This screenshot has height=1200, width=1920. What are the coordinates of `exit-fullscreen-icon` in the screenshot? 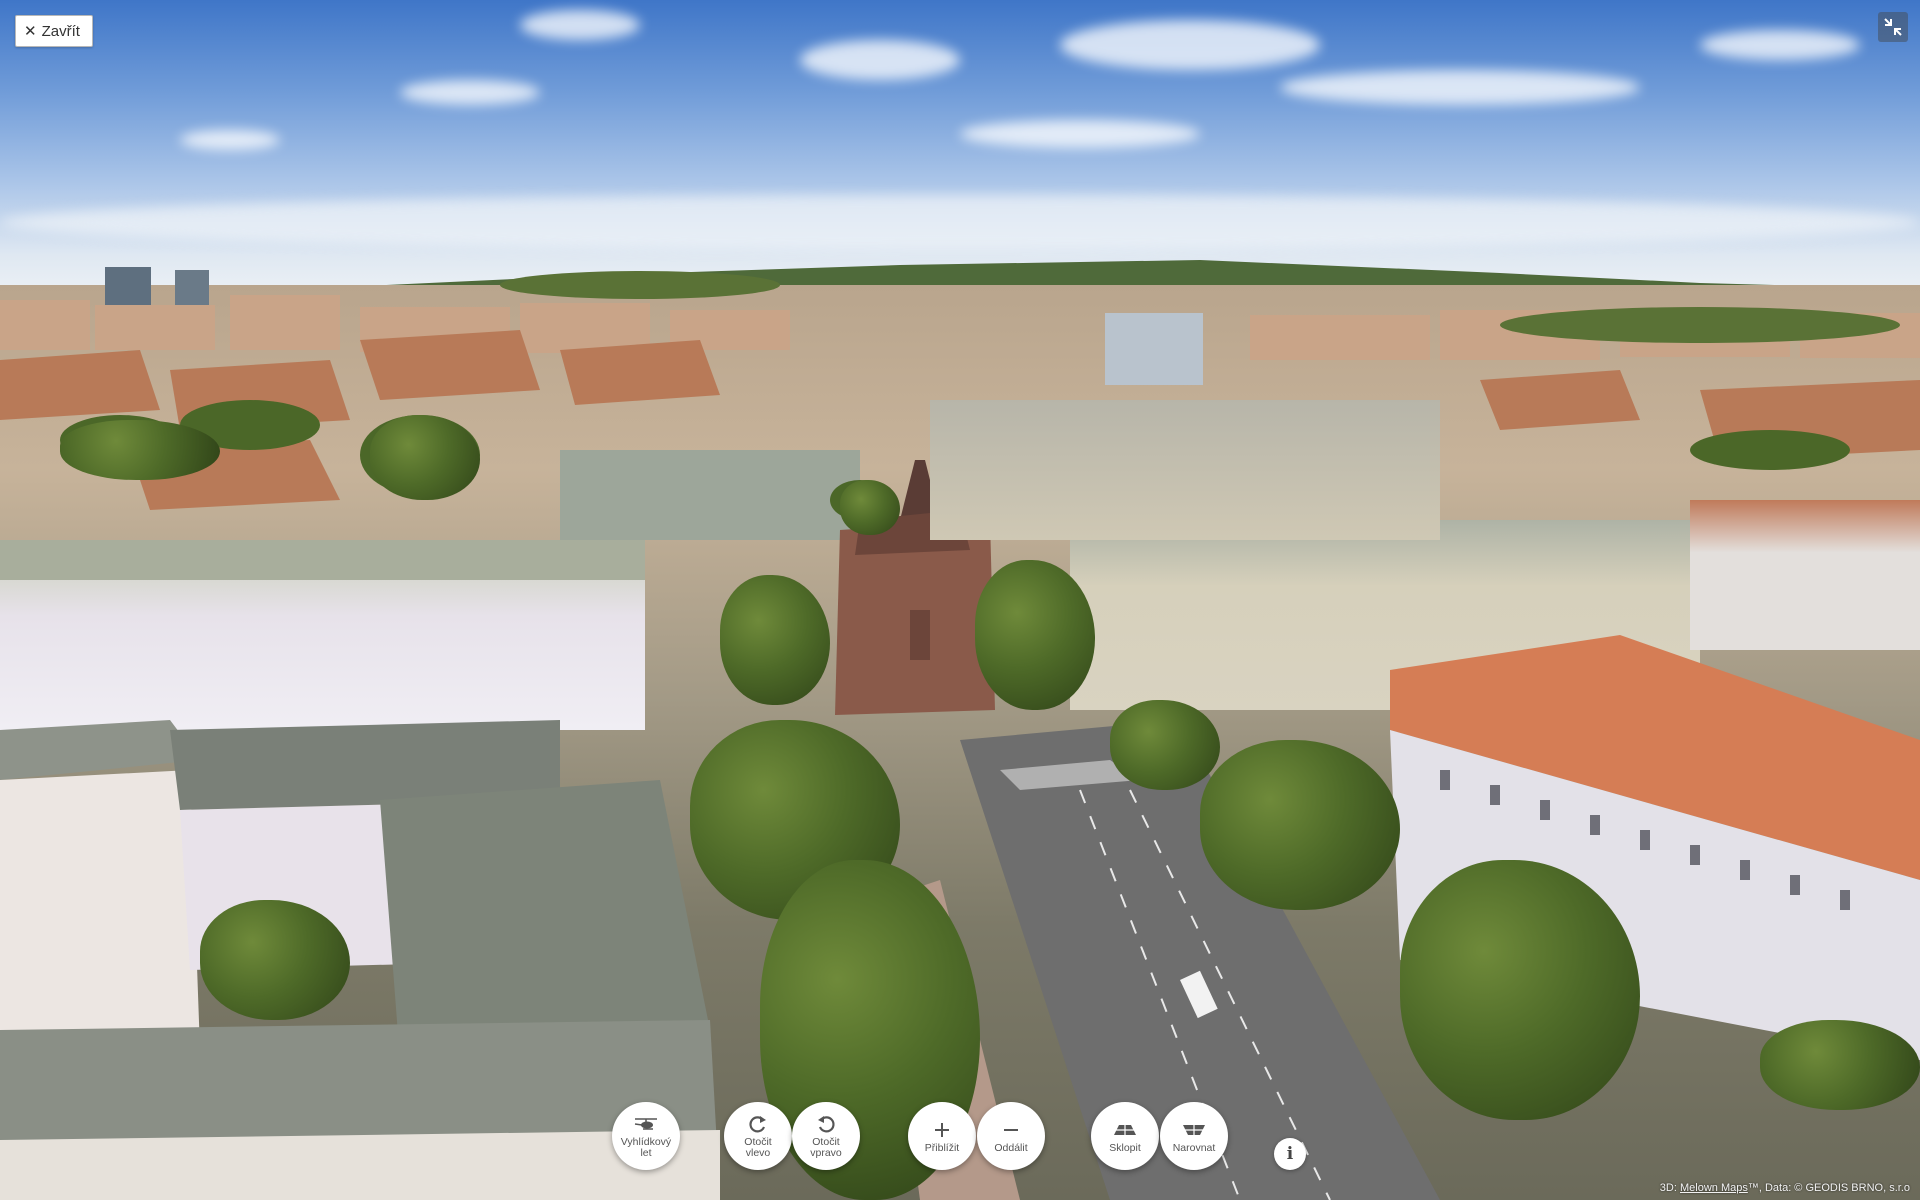 It's located at (1893, 27).